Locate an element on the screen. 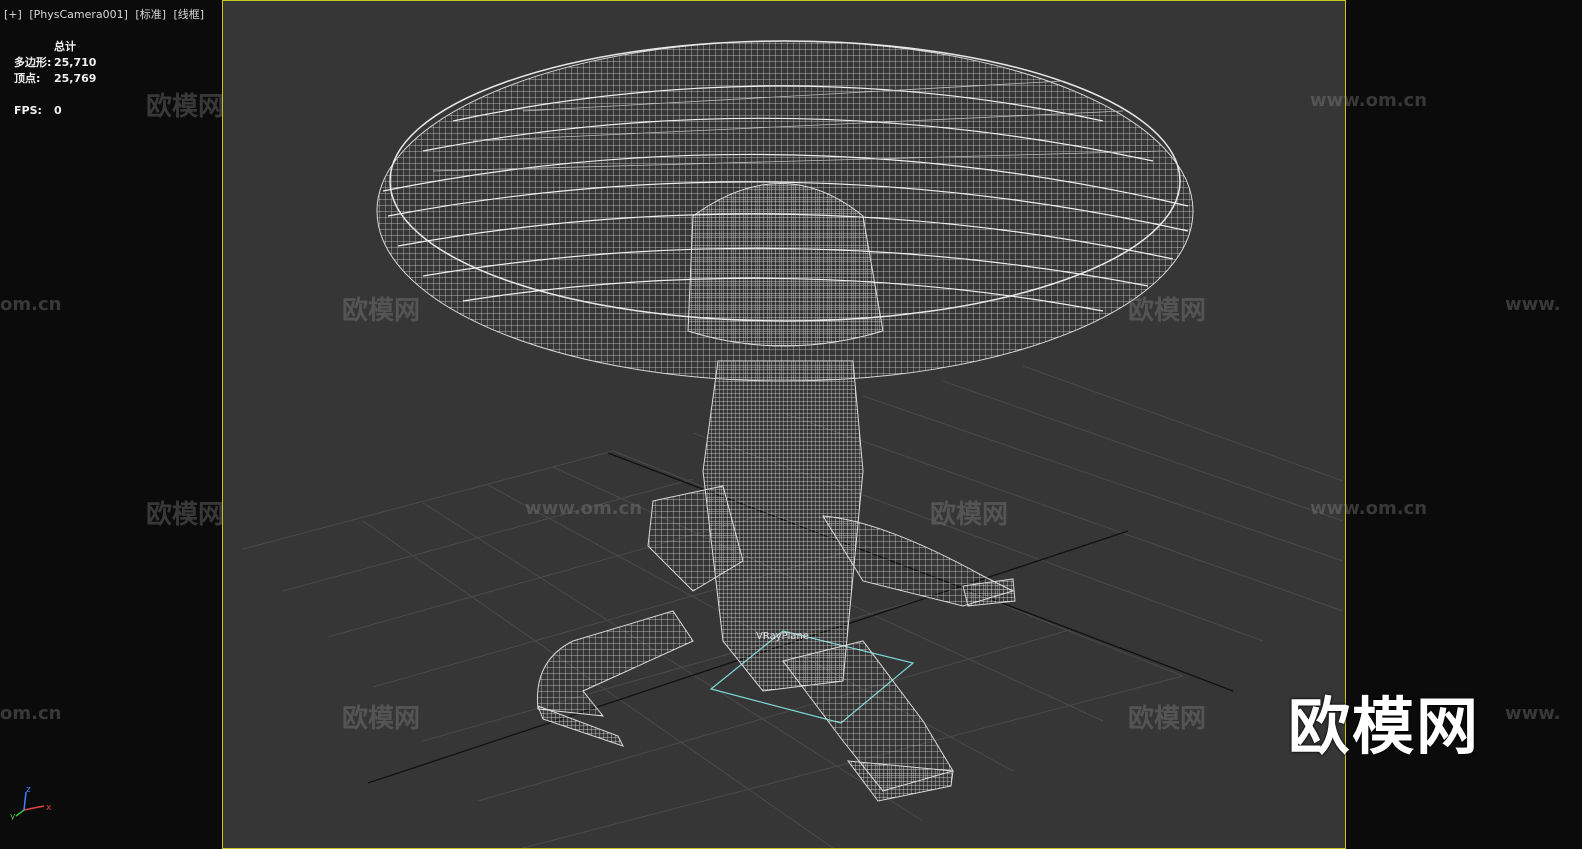 This screenshot has height=849, width=1582. polygons-label: 多边形: is located at coordinates (33, 62).